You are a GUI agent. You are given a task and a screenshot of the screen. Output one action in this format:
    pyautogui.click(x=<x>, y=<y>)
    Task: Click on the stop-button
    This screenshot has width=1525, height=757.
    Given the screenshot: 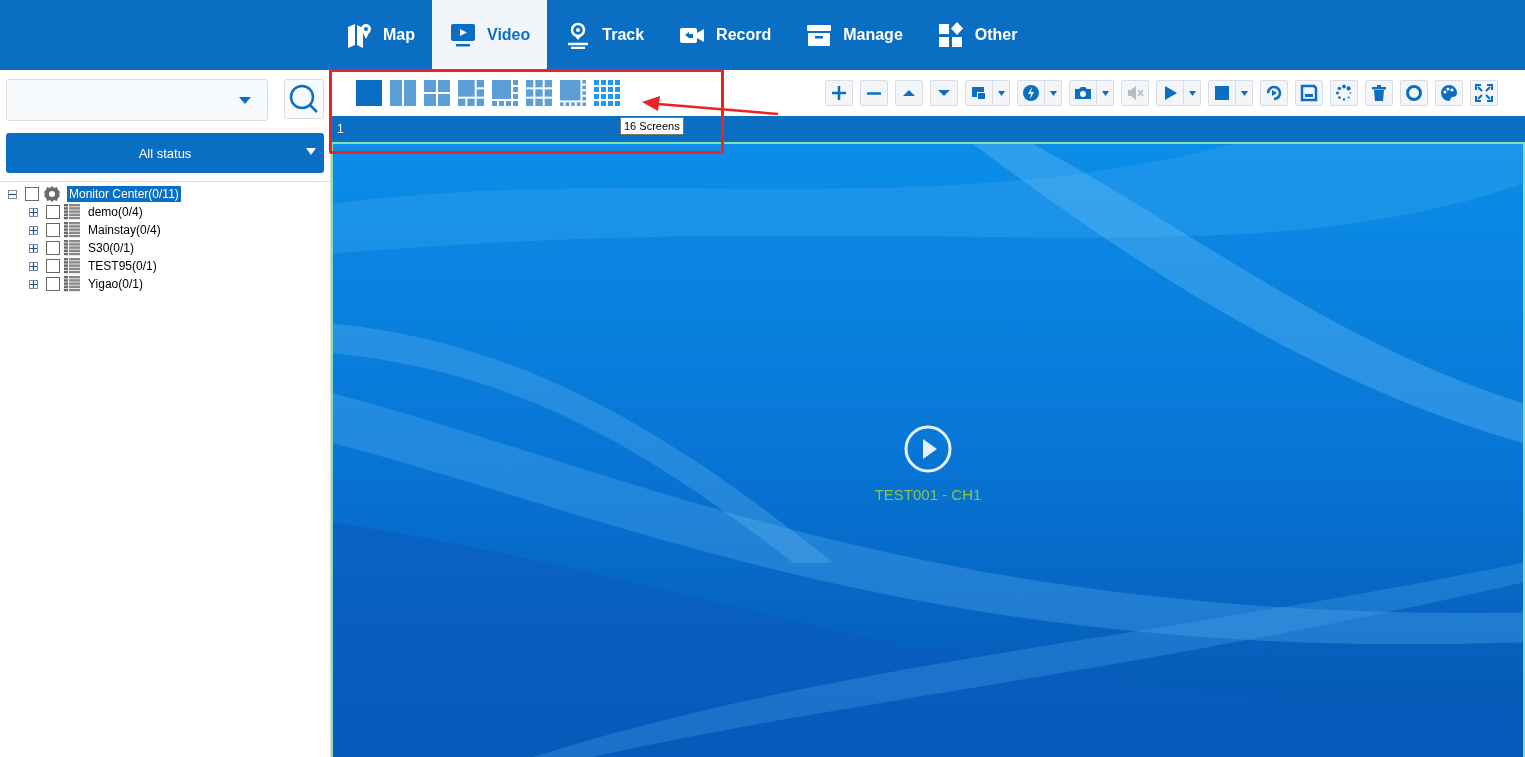 What is the action you would take?
    pyautogui.click(x=1230, y=93)
    